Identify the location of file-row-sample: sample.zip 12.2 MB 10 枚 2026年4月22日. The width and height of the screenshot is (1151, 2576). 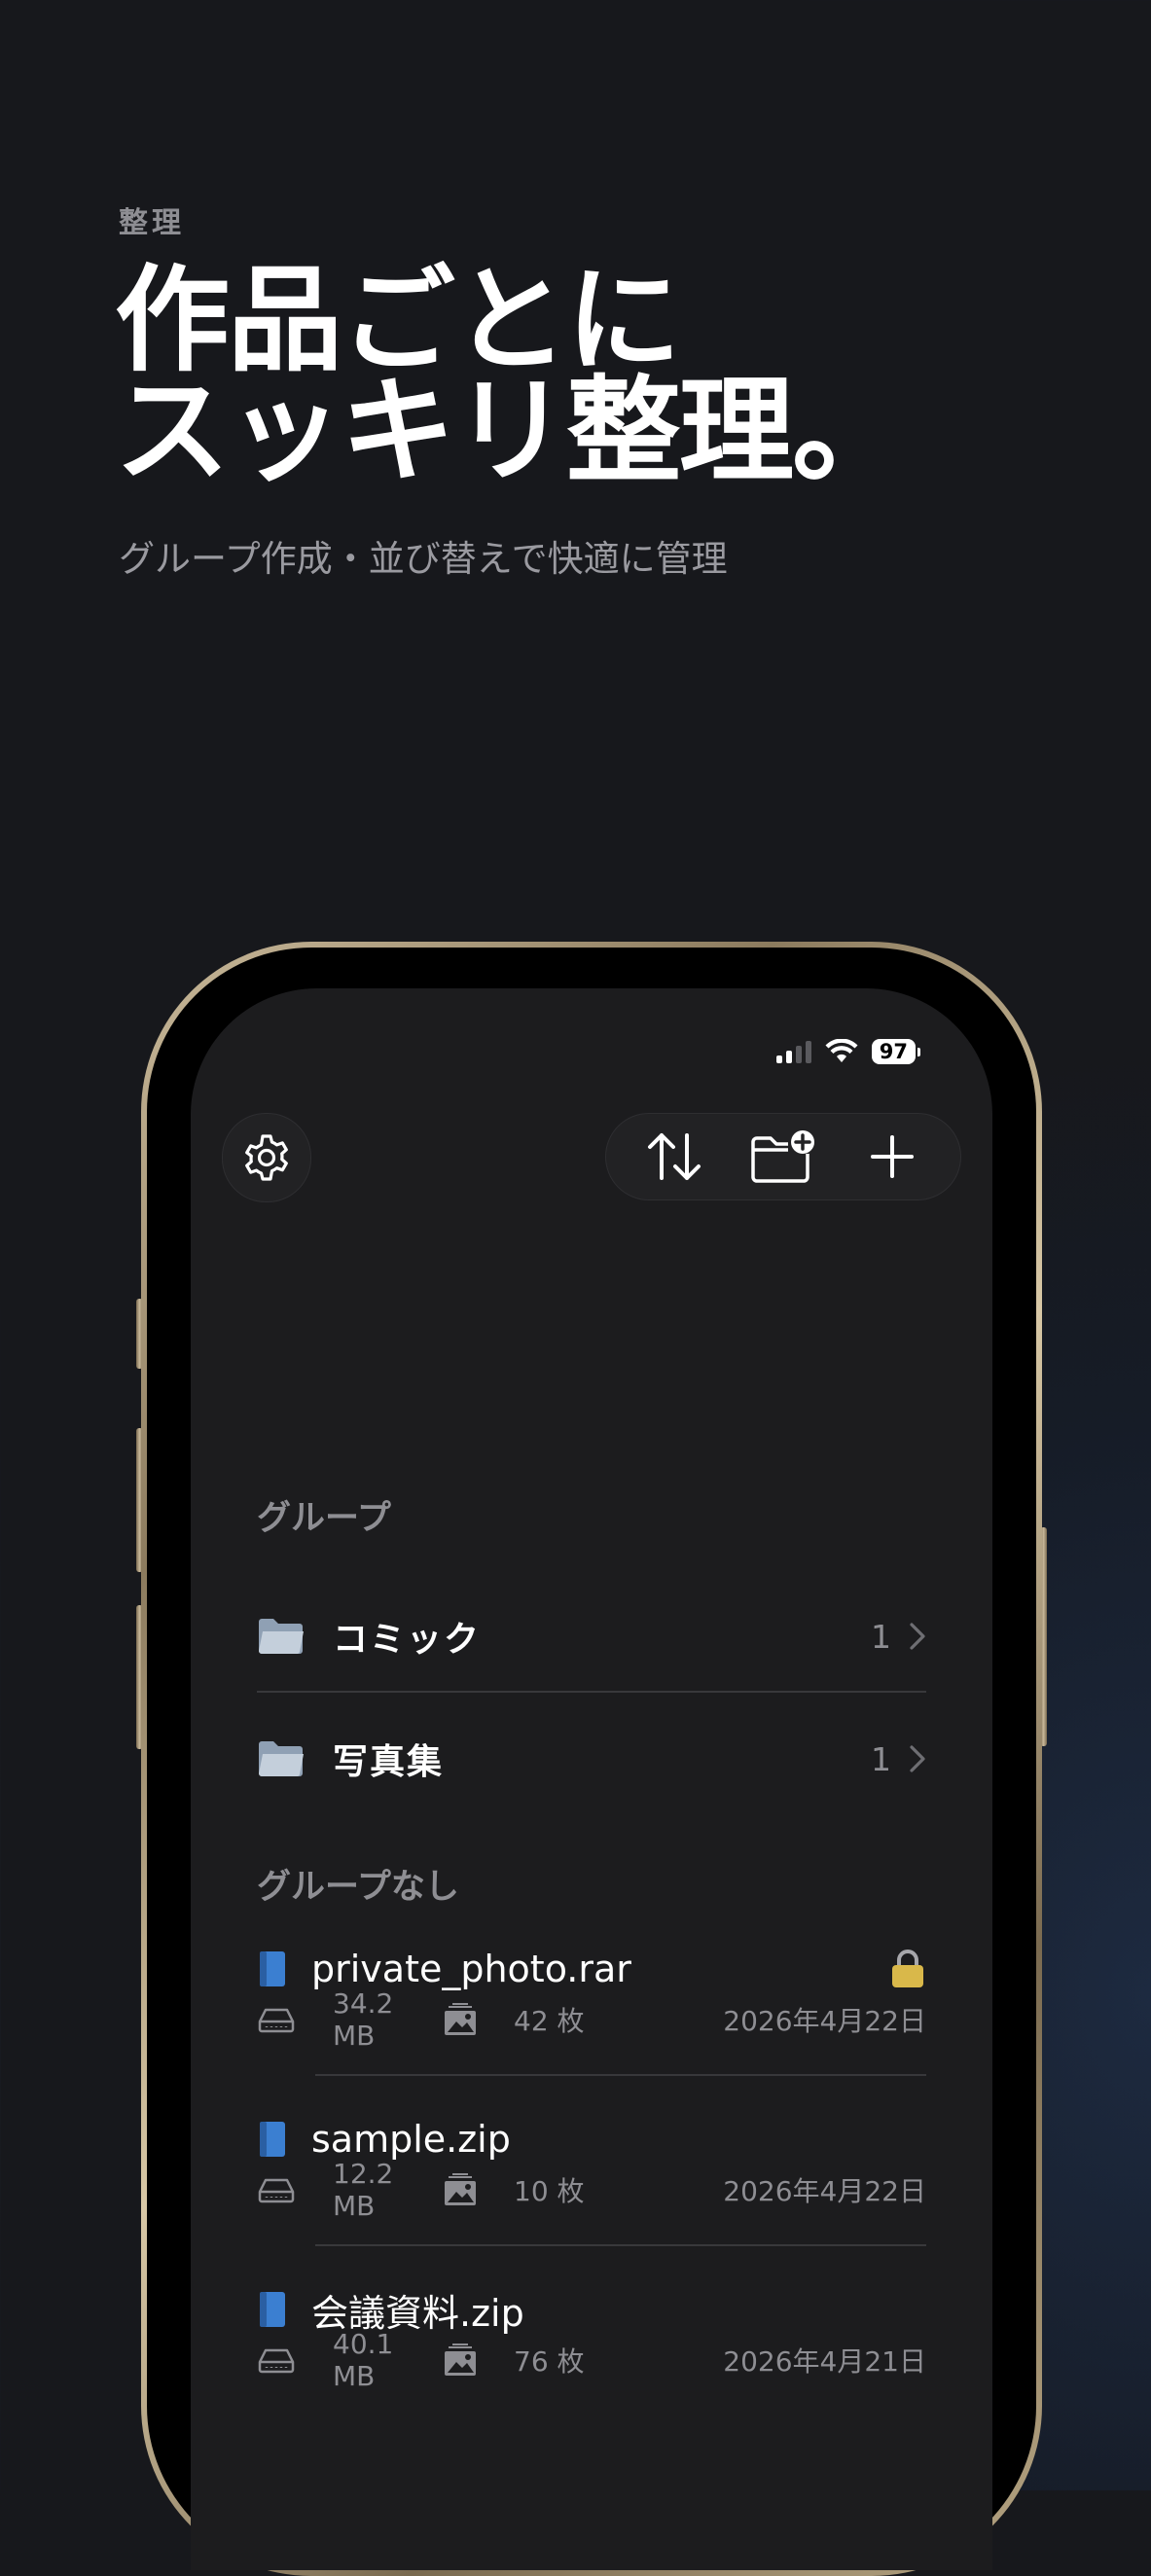
(591, 2170).